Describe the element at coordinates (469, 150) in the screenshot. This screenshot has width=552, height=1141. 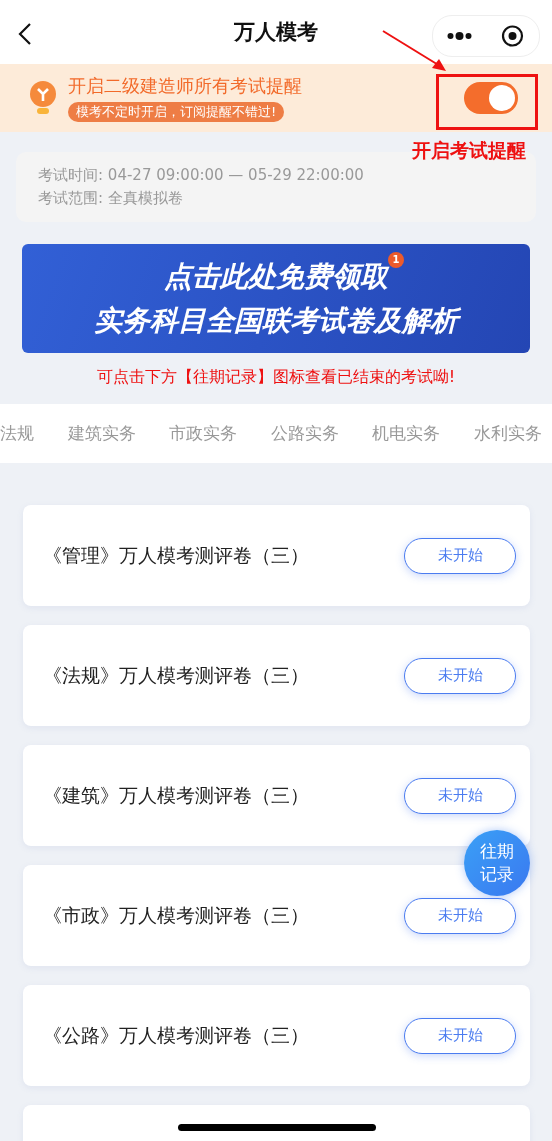
I see `annotation-label: 开启考试提醒` at that location.